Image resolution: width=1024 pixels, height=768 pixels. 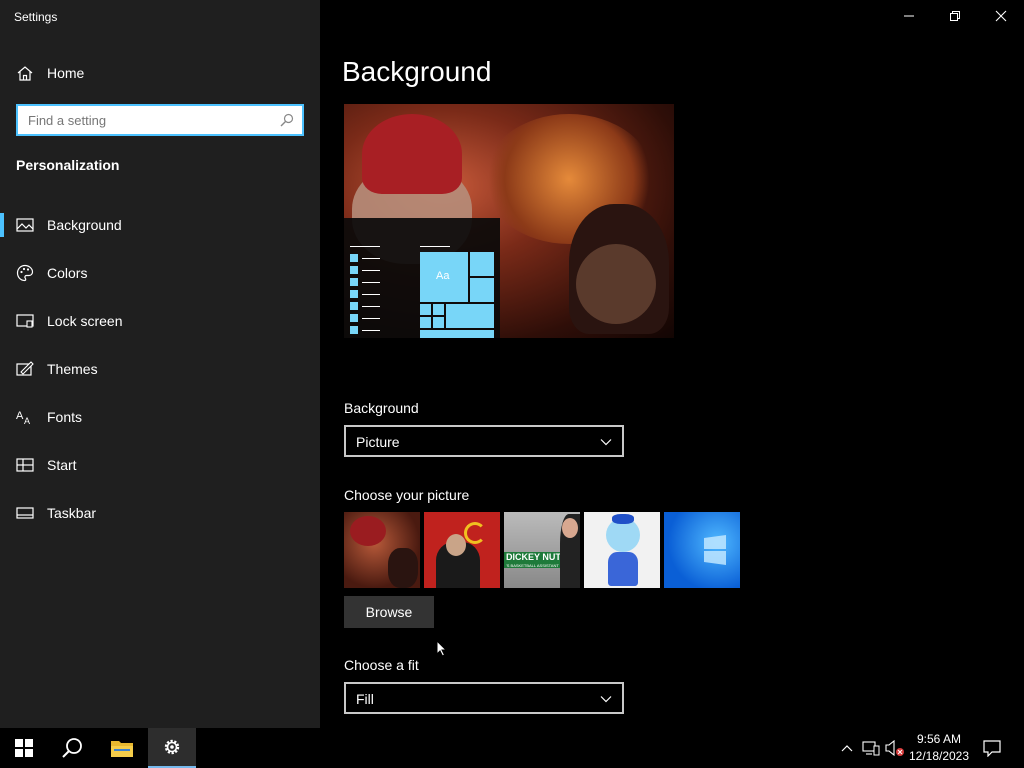 I want to click on minimize-button, so click(x=909, y=16).